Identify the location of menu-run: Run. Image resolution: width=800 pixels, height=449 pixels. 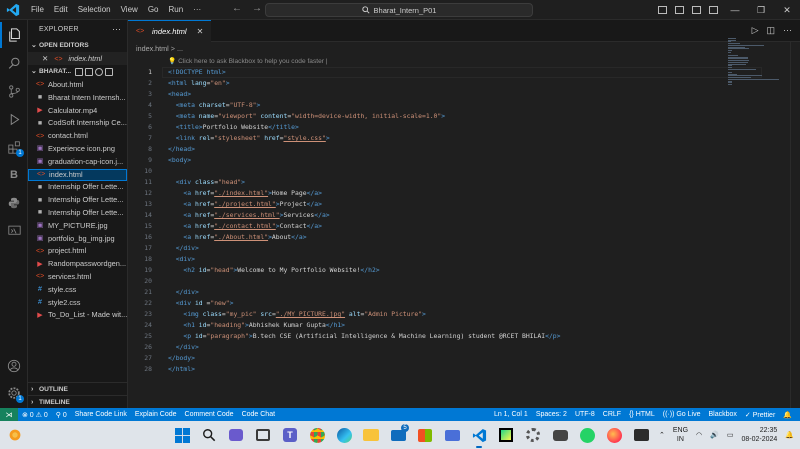
(175, 9).